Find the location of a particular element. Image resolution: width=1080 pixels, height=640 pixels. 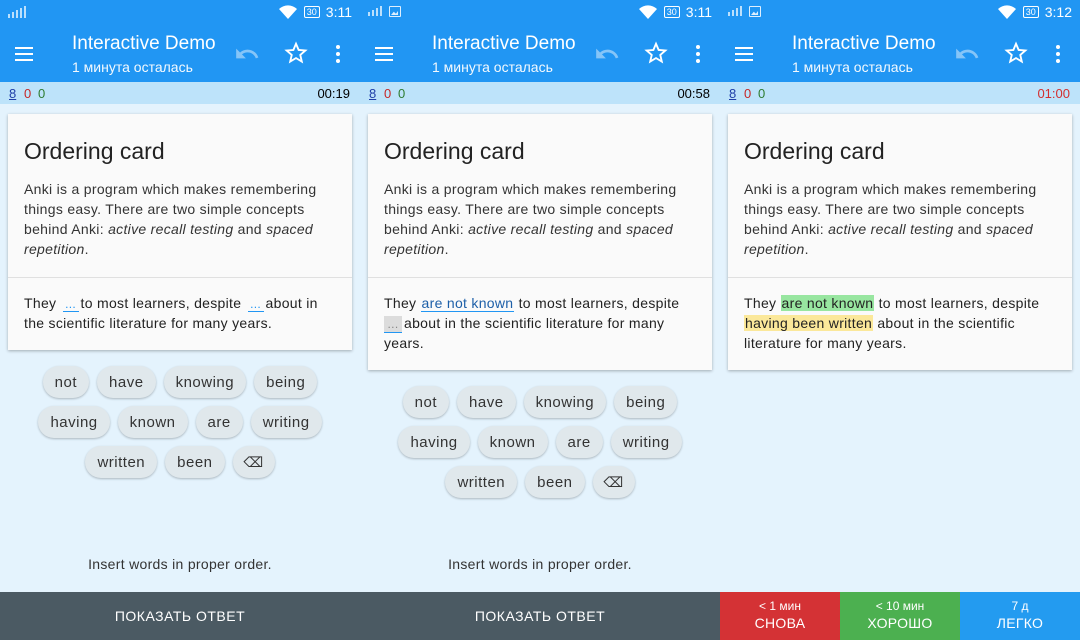

again-interval: < 1 мин is located at coordinates (780, 606).